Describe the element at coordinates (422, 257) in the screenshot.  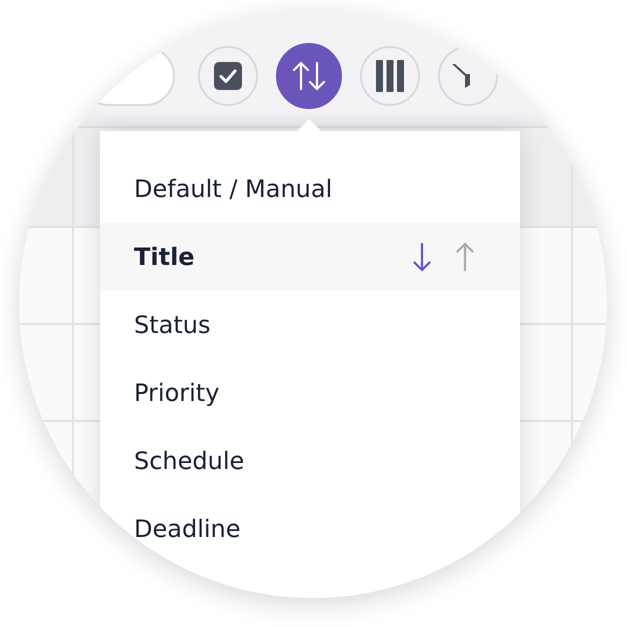
I see `down-arrow-icon` at that location.